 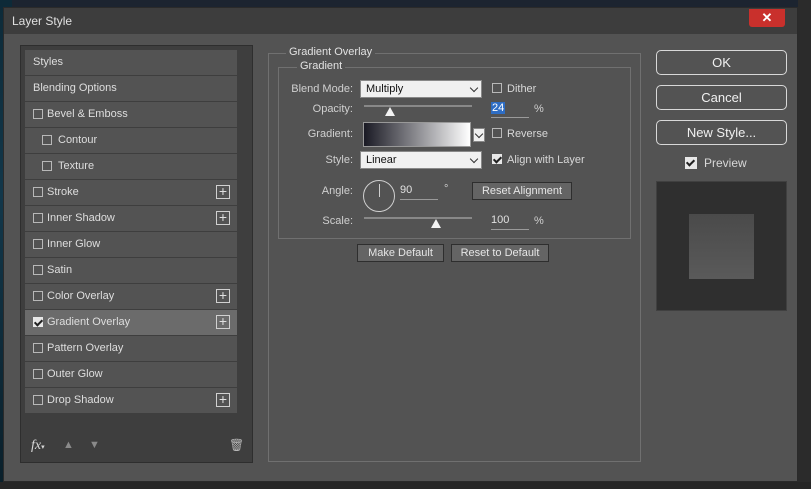 I want to click on scale-label: Scale:, so click(x=337, y=221).